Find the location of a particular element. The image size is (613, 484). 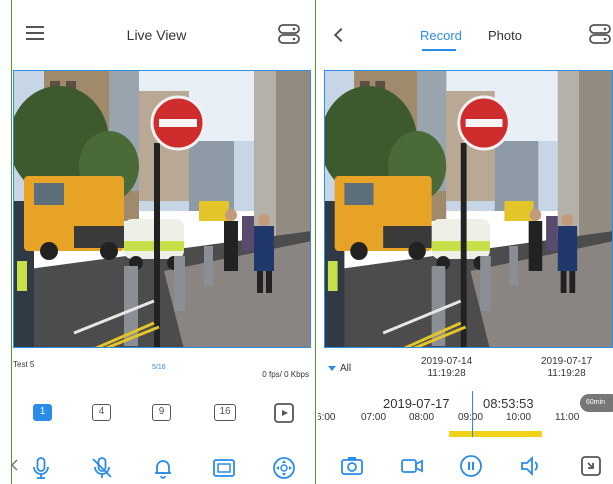

record-type-filter: All is located at coordinates (345, 368).